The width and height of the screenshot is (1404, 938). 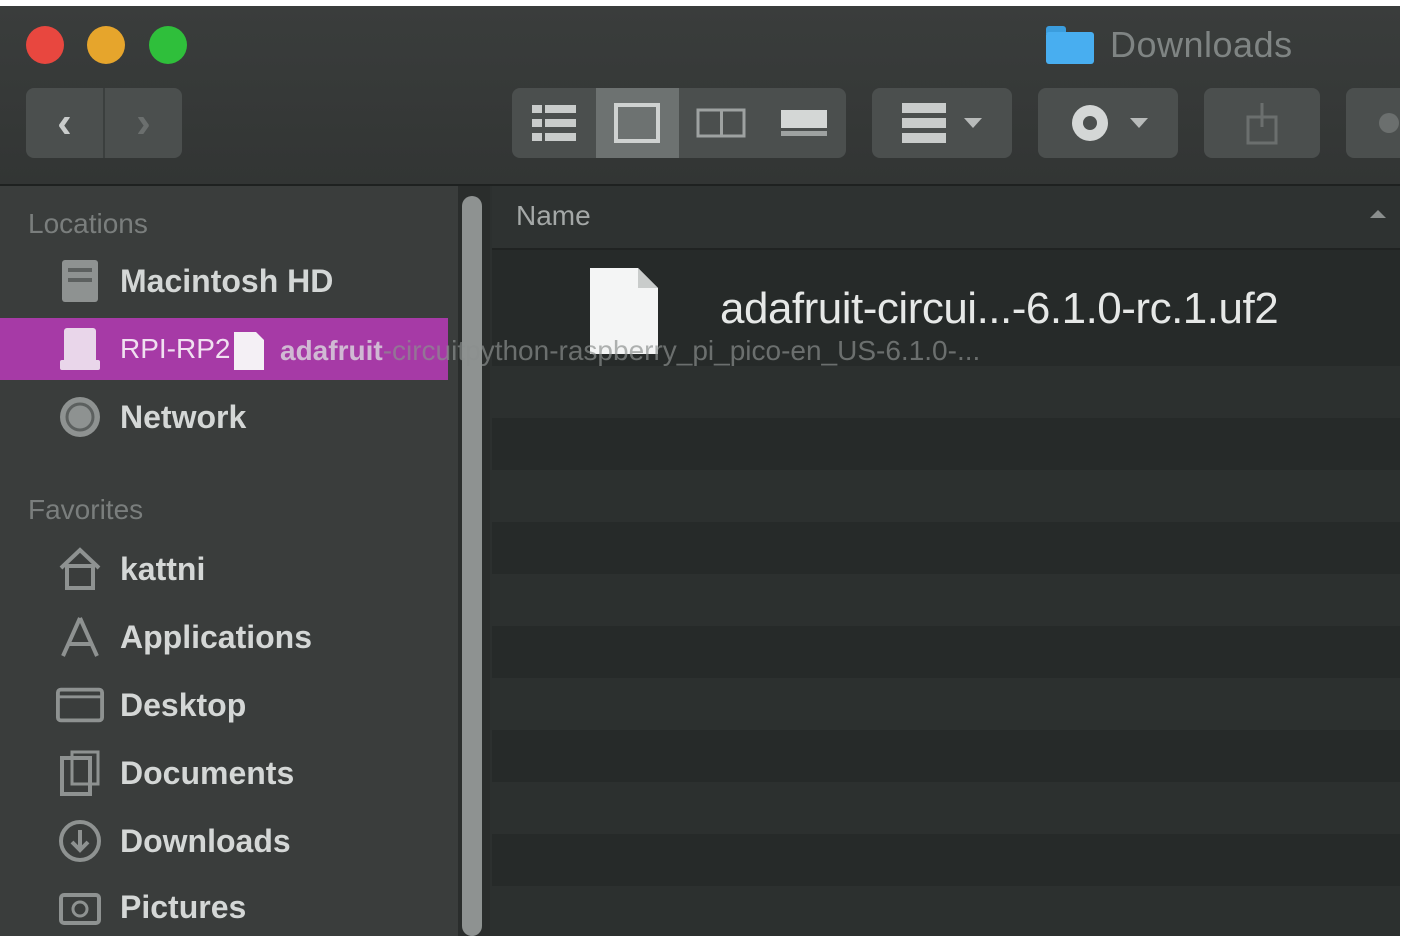 I want to click on desktop-icon, so click(x=80, y=705).